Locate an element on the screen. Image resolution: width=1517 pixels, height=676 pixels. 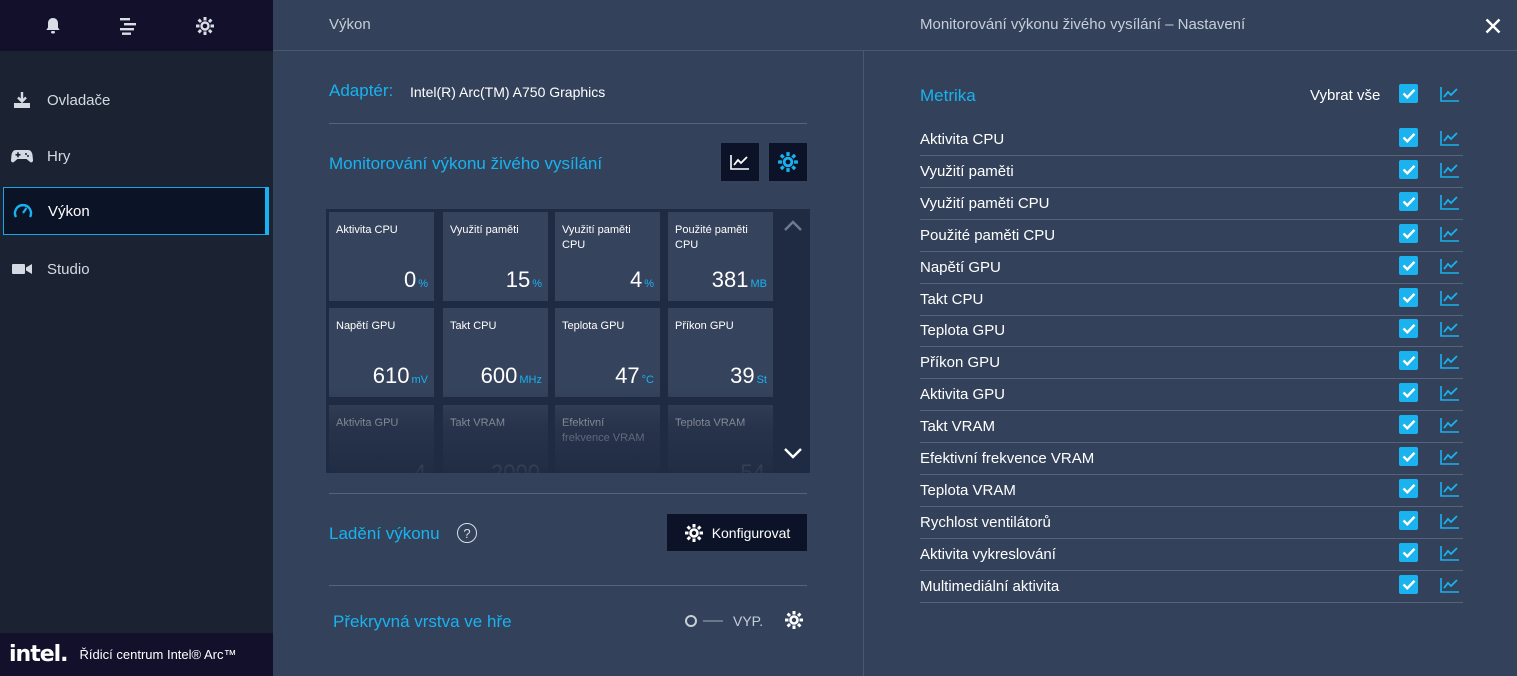
tile-value: 39 is located at coordinates (742, 375).